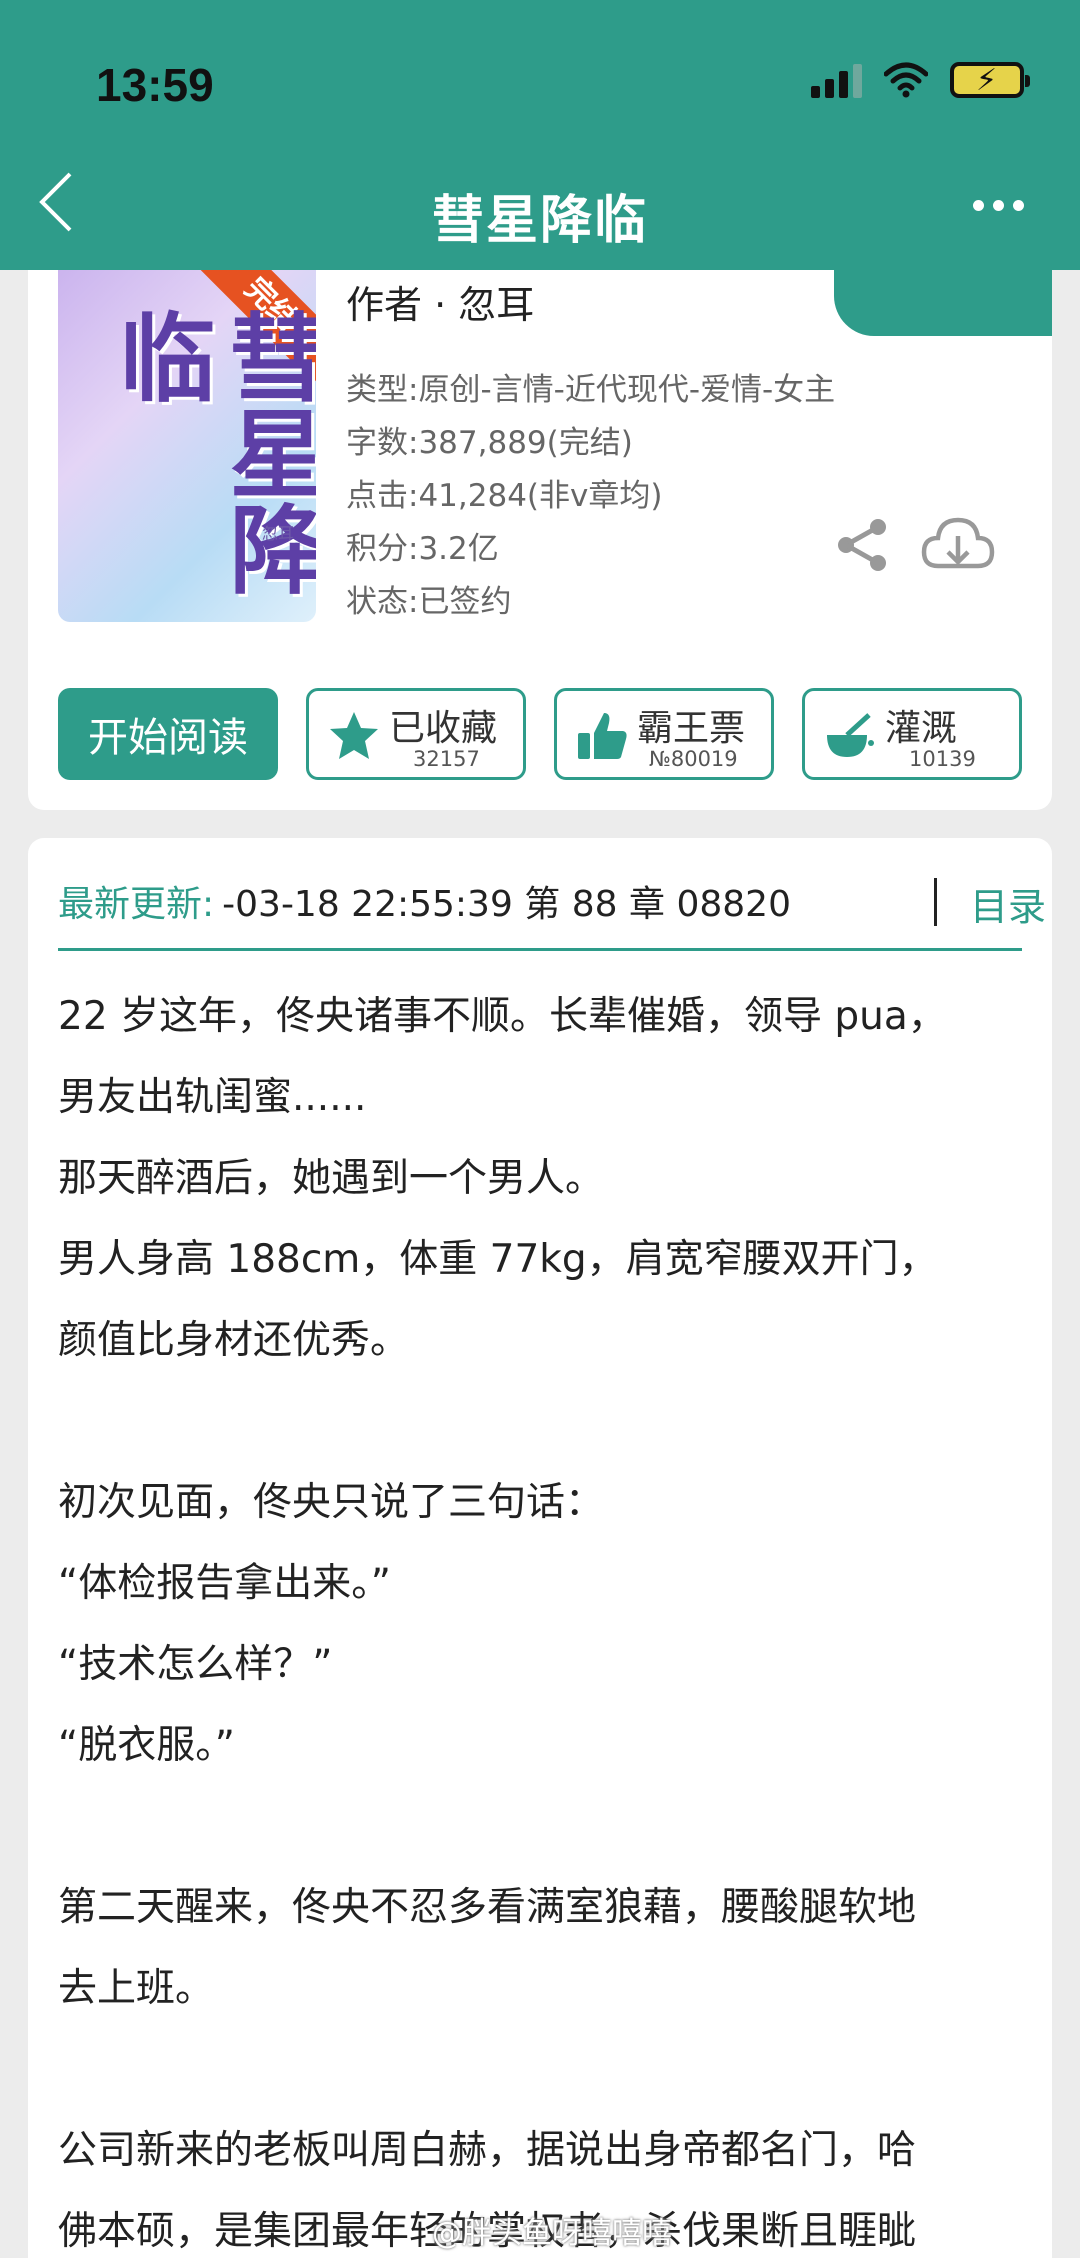  What do you see at coordinates (209, 452) in the screenshot?
I see `cover-title: 彗星降临` at bounding box center [209, 452].